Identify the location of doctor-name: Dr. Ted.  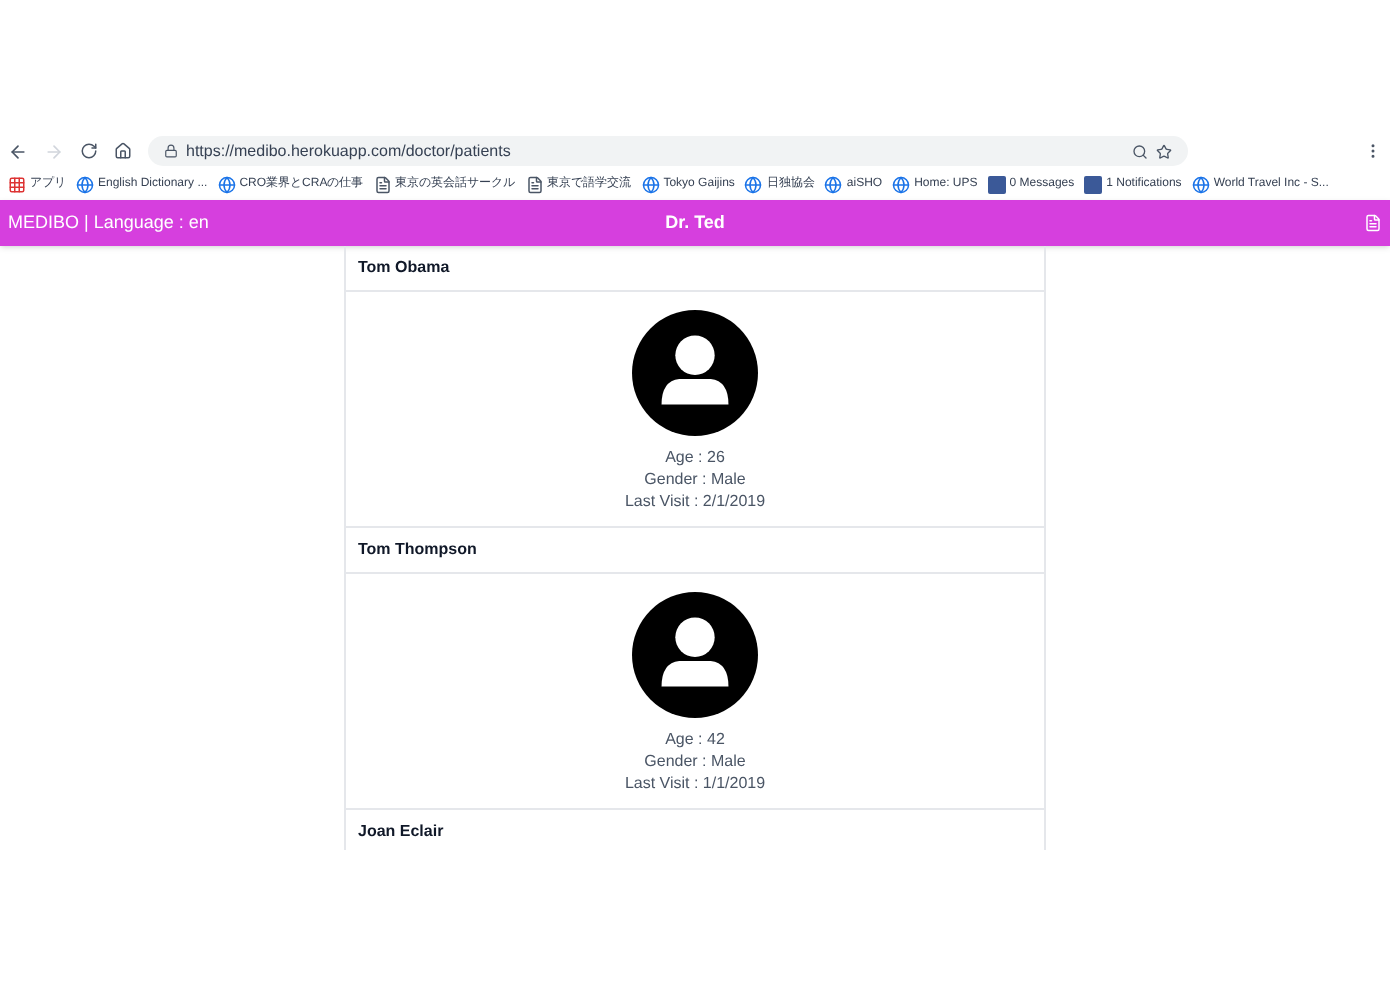
(695, 222).